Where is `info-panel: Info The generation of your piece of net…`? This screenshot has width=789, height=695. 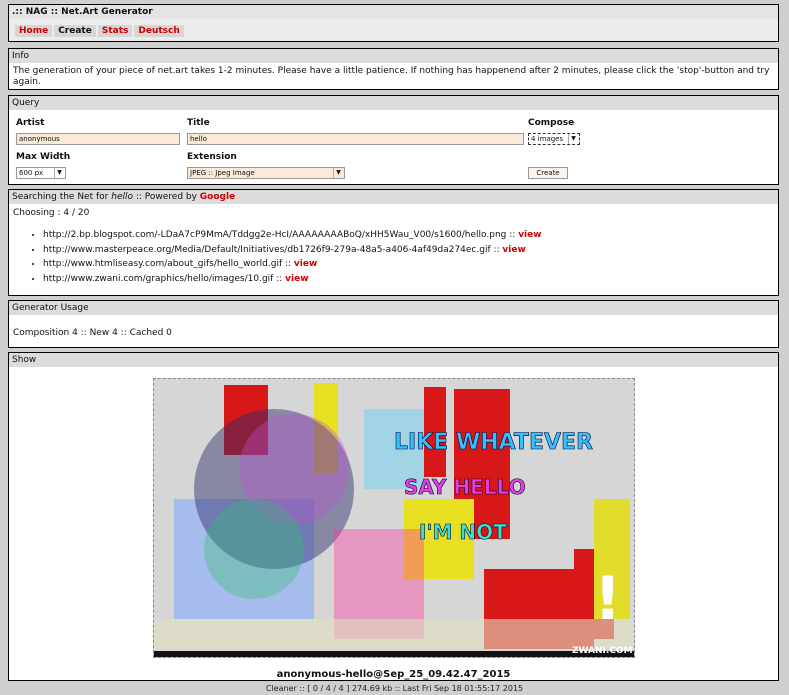
info-panel: Info The generation of your piece of net… is located at coordinates (393, 69).